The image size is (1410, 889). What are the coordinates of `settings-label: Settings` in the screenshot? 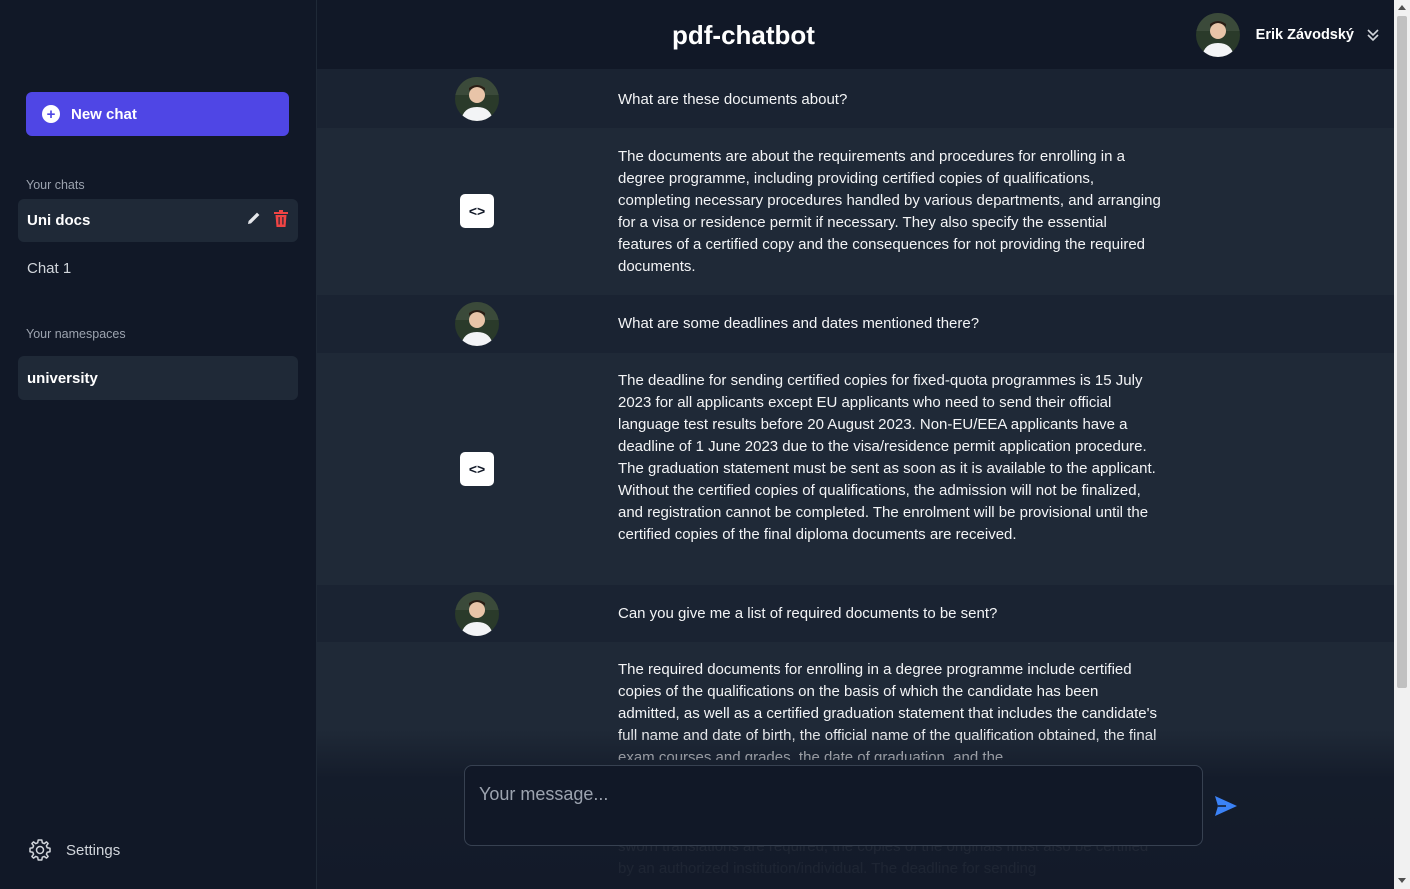 It's located at (93, 850).